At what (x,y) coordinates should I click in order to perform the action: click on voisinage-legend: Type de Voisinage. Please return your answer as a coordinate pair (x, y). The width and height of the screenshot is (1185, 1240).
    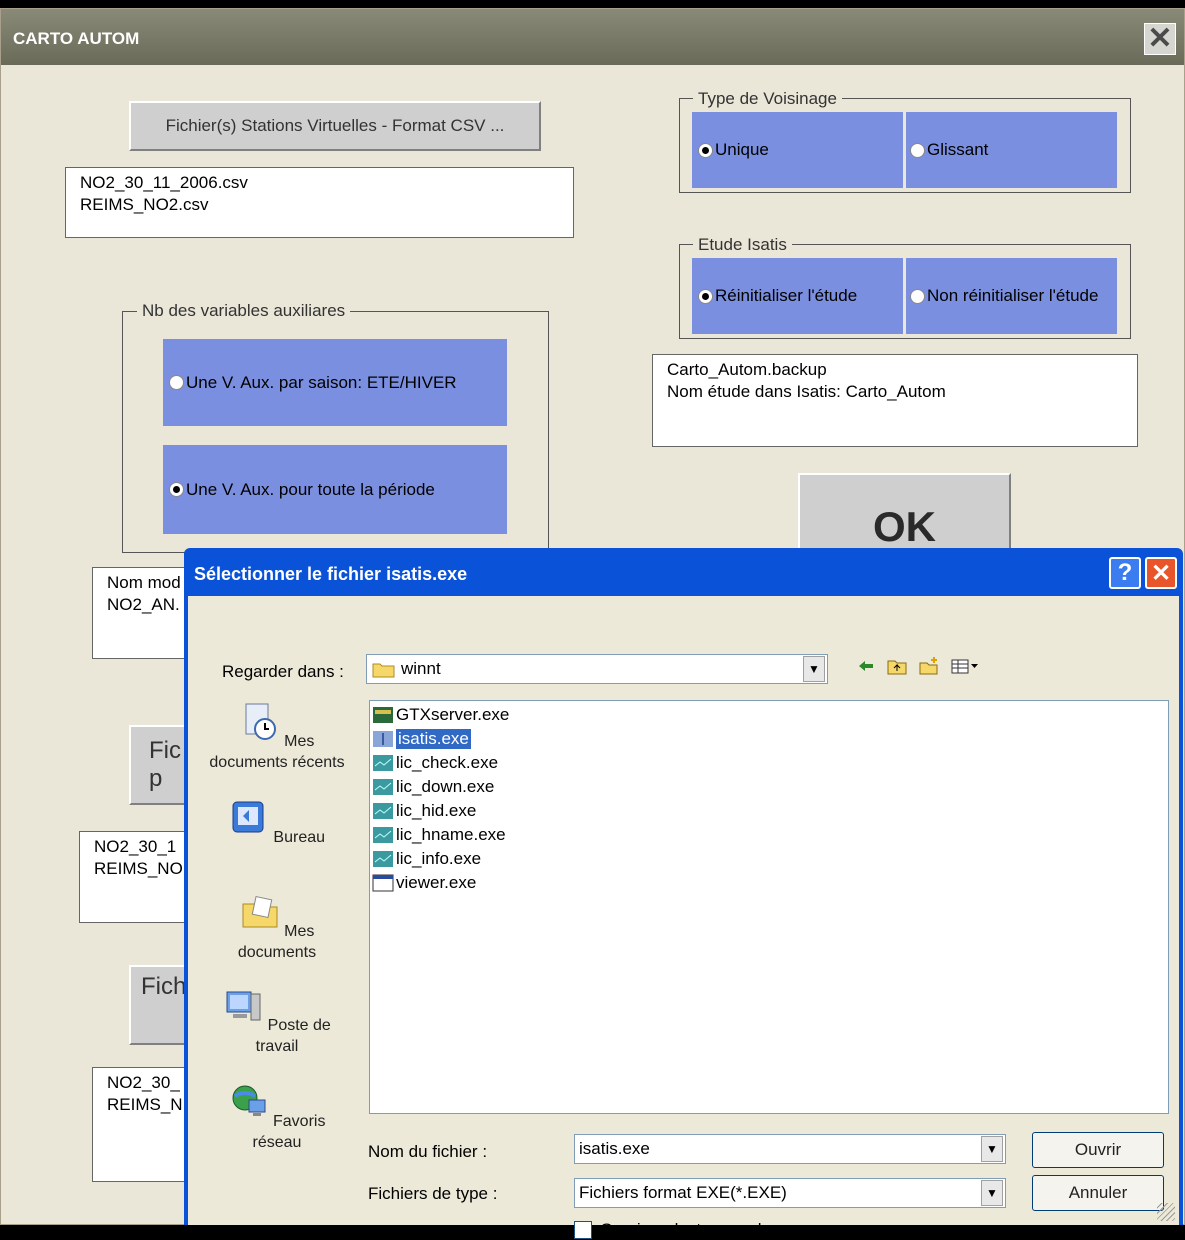
    Looking at the image, I should click on (767, 99).